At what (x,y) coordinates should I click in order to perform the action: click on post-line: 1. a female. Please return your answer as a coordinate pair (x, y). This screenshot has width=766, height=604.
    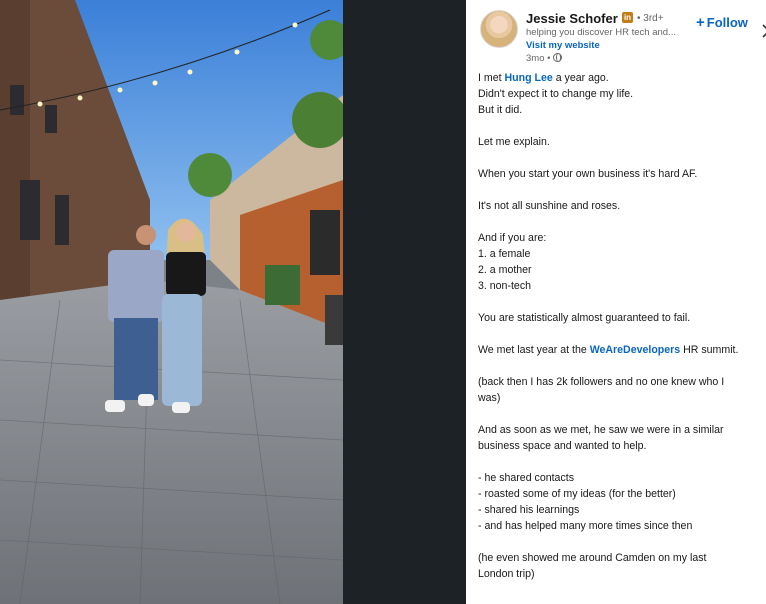
    Looking at the image, I should click on (504, 254).